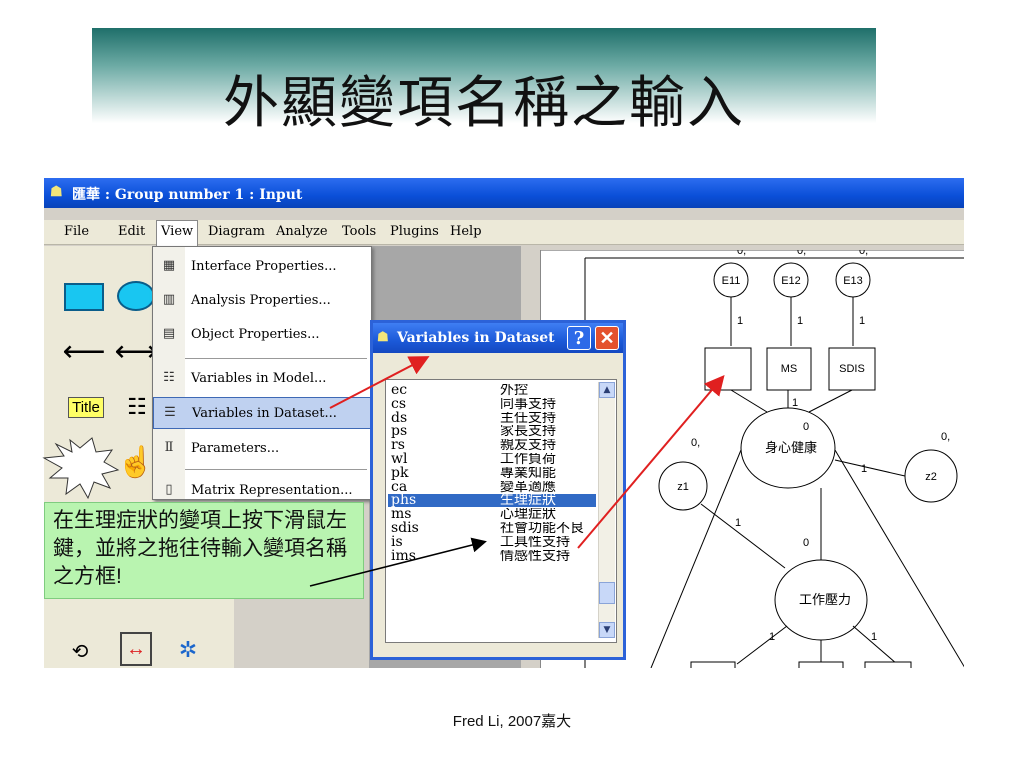 Image resolution: width=1024 pixels, height=768 pixels. What do you see at coordinates (398, 562) in the screenshot?
I see `black-pointer-arrow` at bounding box center [398, 562].